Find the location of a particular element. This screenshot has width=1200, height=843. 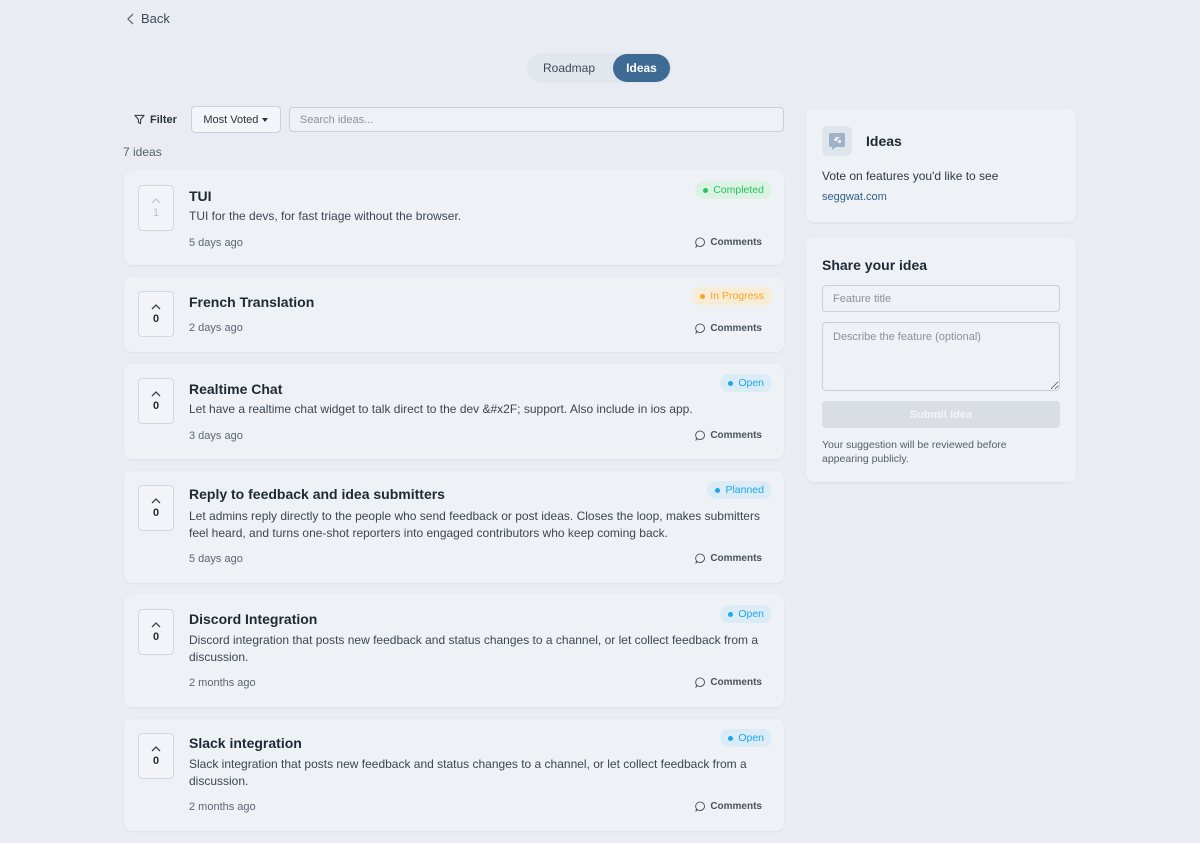

share-title: Share your idea is located at coordinates (875, 265).